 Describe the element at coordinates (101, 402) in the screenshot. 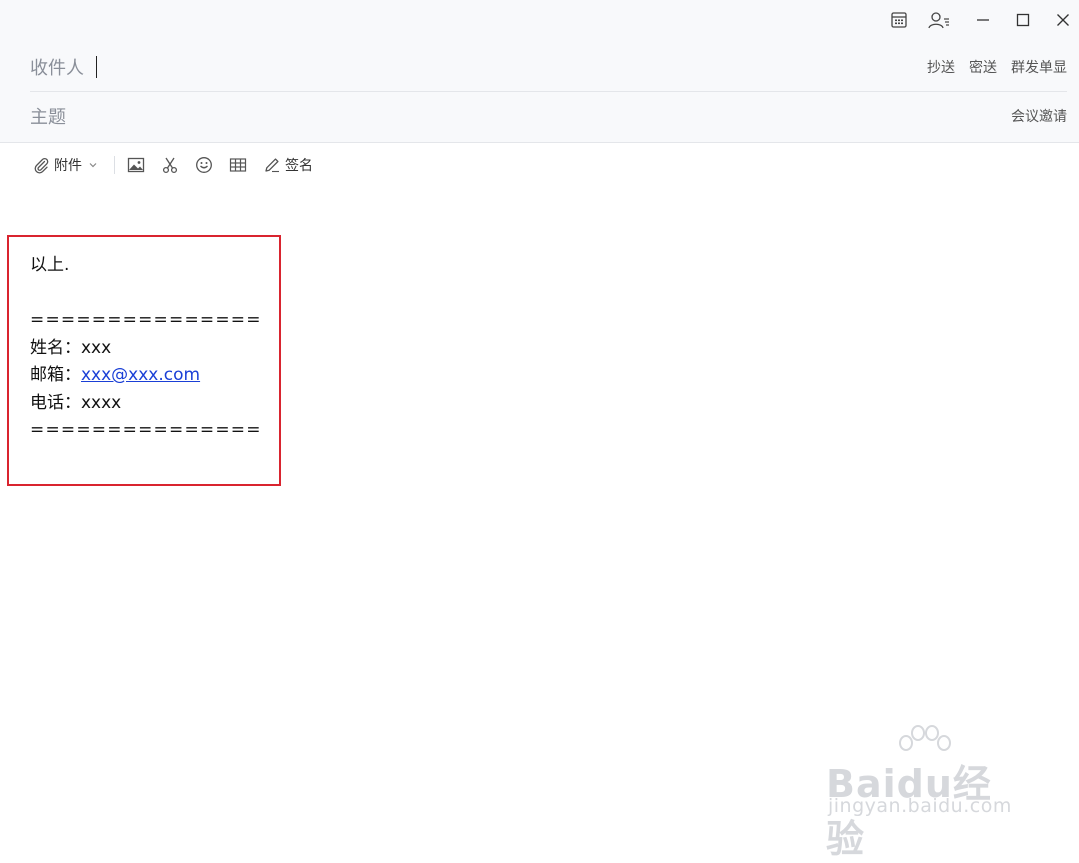

I see `phone-value: xxxx` at that location.